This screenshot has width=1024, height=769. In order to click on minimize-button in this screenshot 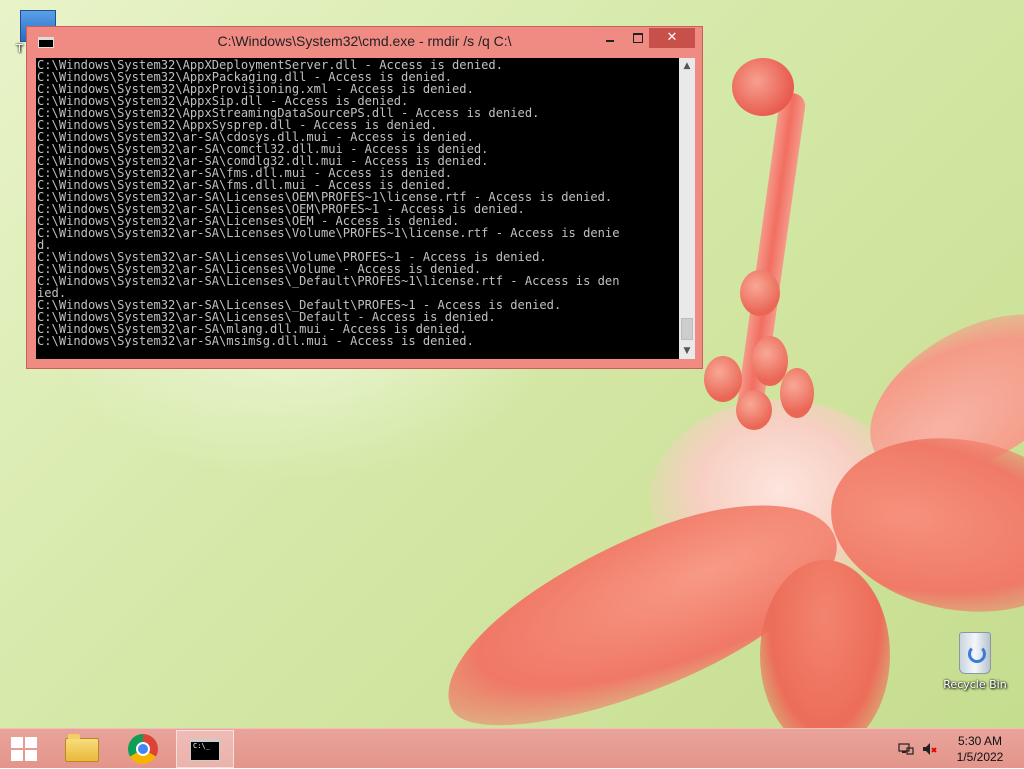, I will do `click(610, 38)`.